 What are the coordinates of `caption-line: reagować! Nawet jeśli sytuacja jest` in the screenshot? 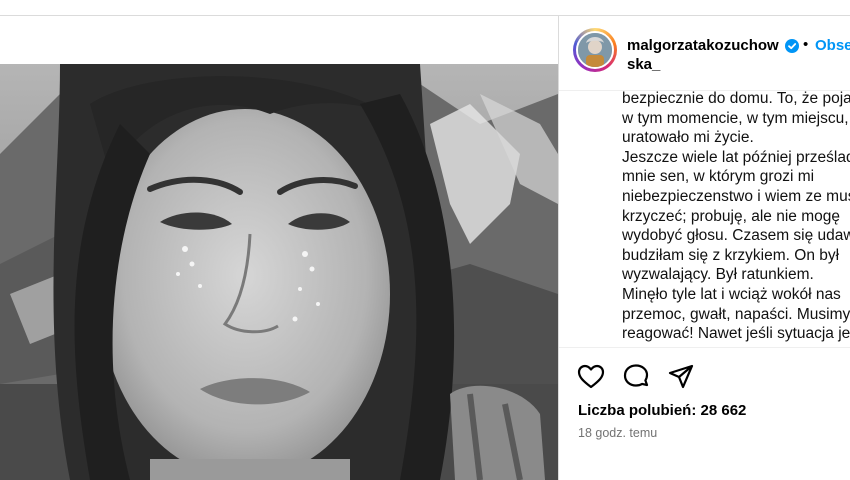 It's located at (736, 334).